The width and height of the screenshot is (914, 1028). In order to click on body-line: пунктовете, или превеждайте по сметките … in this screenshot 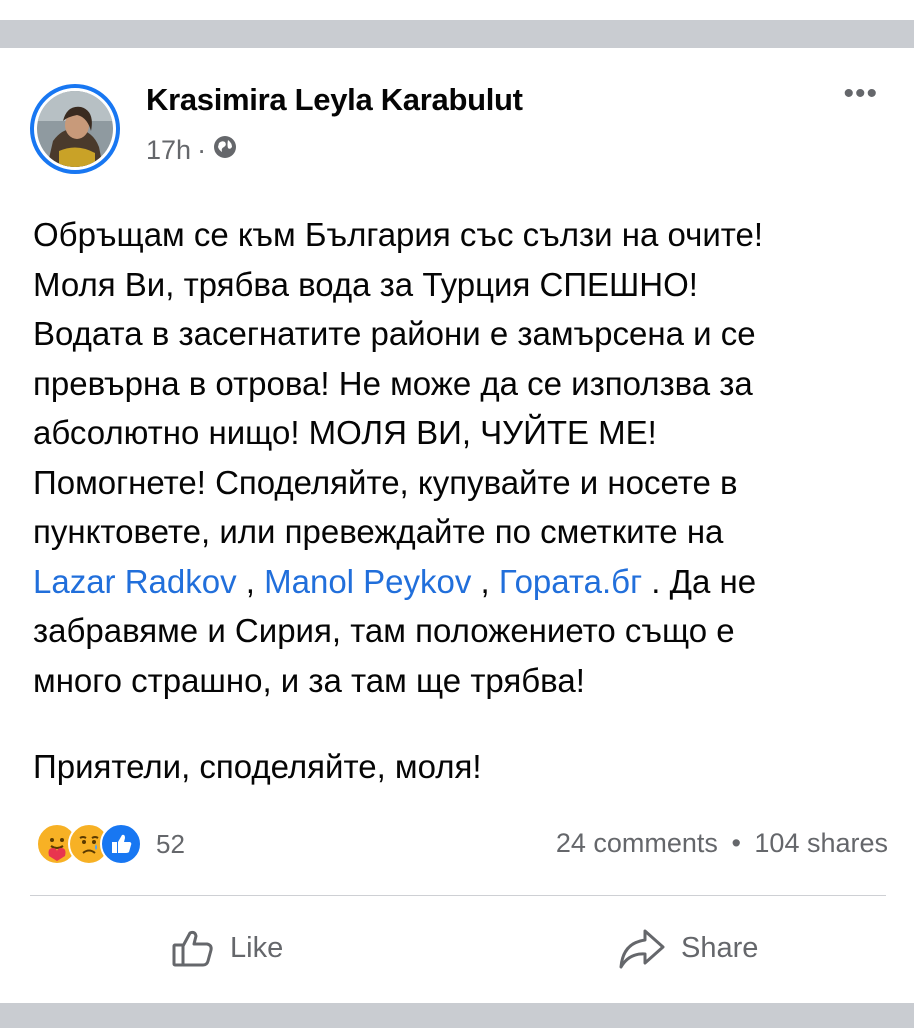, I will do `click(378, 531)`.